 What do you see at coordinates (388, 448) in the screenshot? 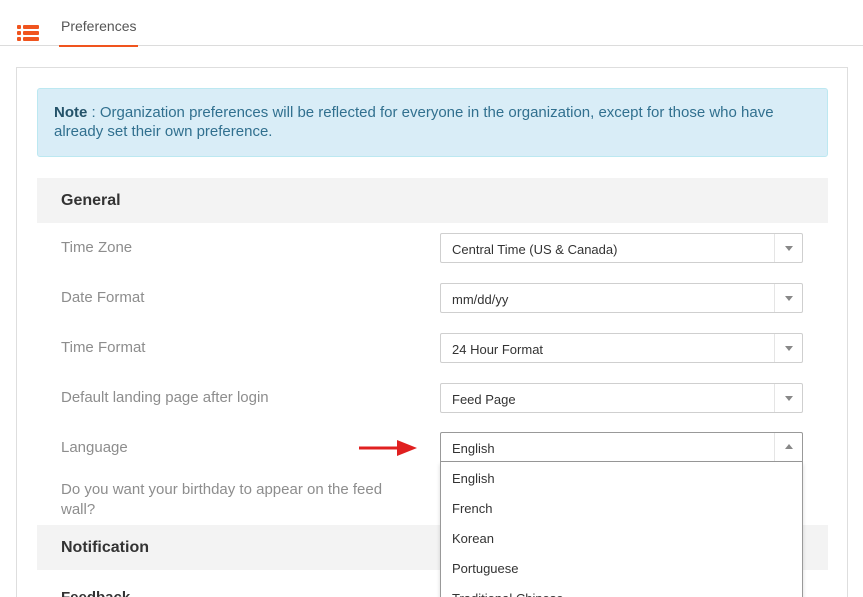
I see `red-arrow-icon` at bounding box center [388, 448].